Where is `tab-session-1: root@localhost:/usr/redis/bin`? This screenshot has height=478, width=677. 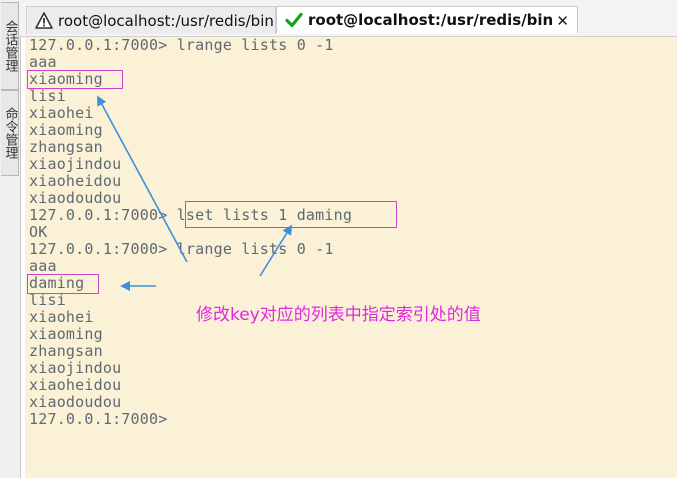
tab-session-1: root@localhost:/usr/redis/bin is located at coordinates (151, 20).